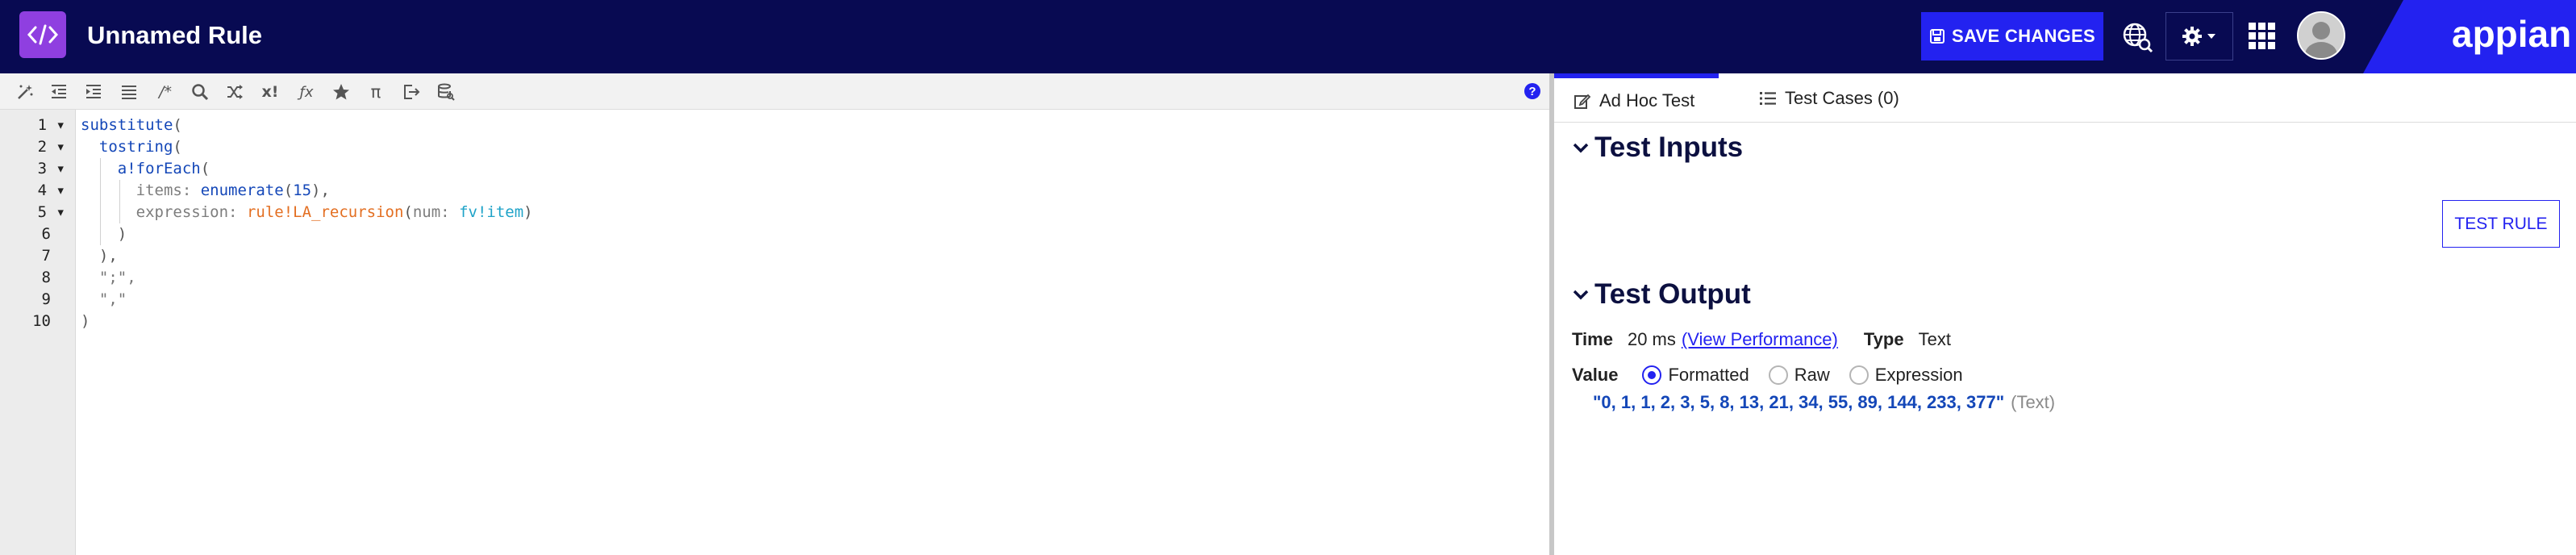  What do you see at coordinates (2321, 35) in the screenshot?
I see `user-avatar` at bounding box center [2321, 35].